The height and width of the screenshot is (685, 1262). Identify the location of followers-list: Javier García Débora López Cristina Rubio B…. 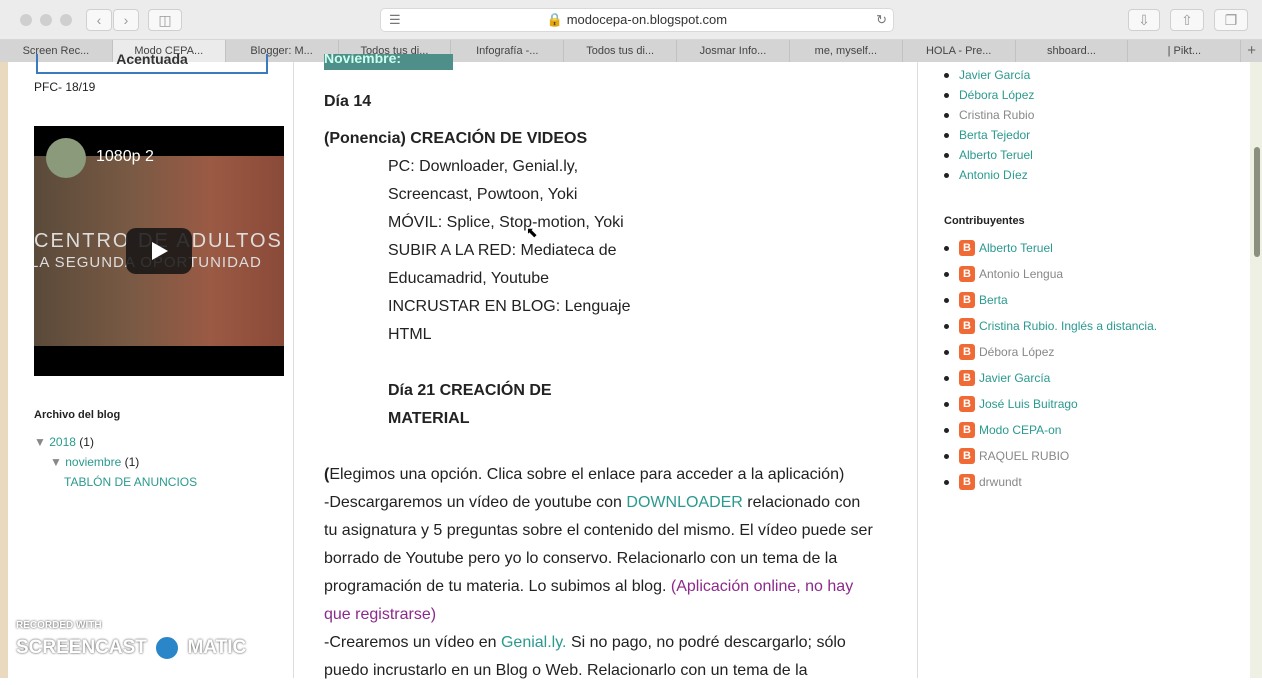
(989, 125).